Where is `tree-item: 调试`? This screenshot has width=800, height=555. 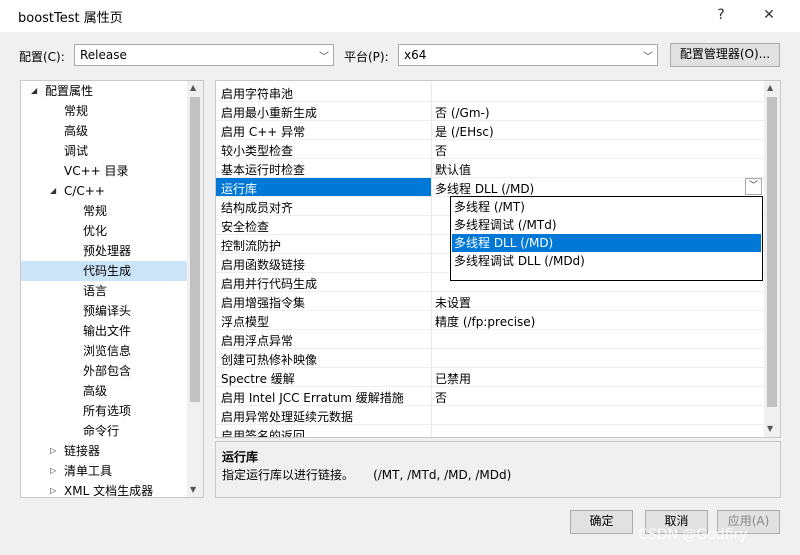
tree-item: 调试 is located at coordinates (104, 151).